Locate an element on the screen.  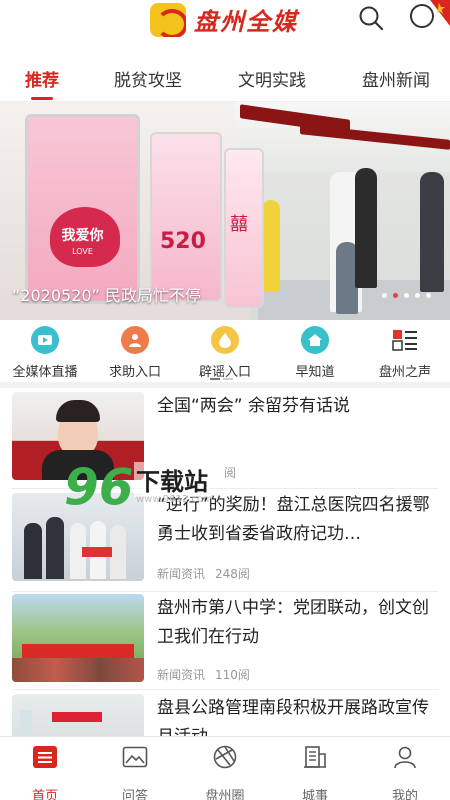
news-title: 全国“两会” 余留芬有话说 is located at coordinates (254, 406).